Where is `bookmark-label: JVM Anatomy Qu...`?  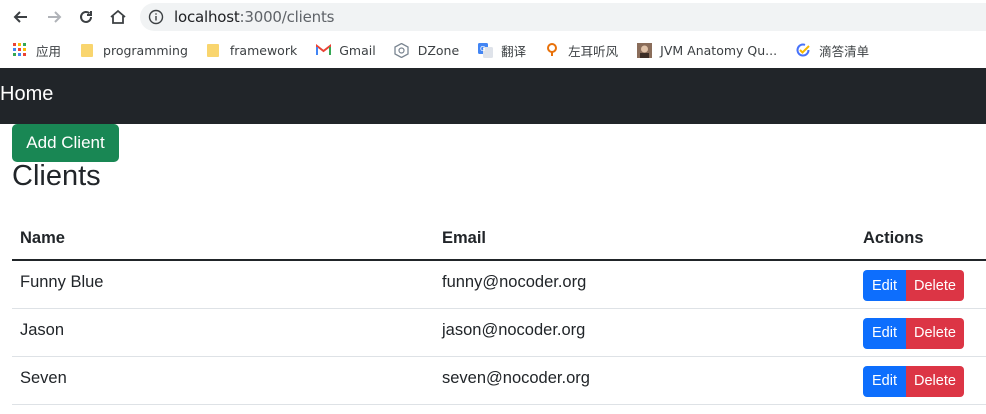 bookmark-label: JVM Anatomy Qu... is located at coordinates (719, 50).